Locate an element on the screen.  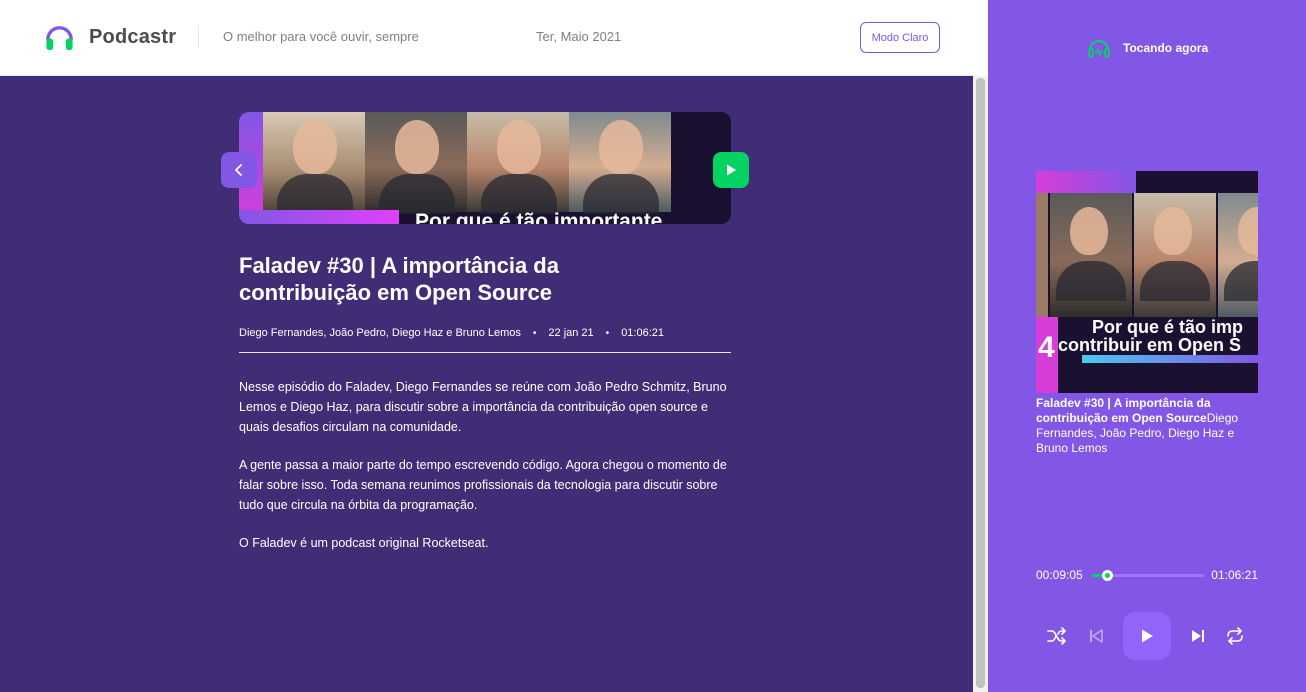
now-playing-header: Tocando agora is located at coordinates (1147, 48).